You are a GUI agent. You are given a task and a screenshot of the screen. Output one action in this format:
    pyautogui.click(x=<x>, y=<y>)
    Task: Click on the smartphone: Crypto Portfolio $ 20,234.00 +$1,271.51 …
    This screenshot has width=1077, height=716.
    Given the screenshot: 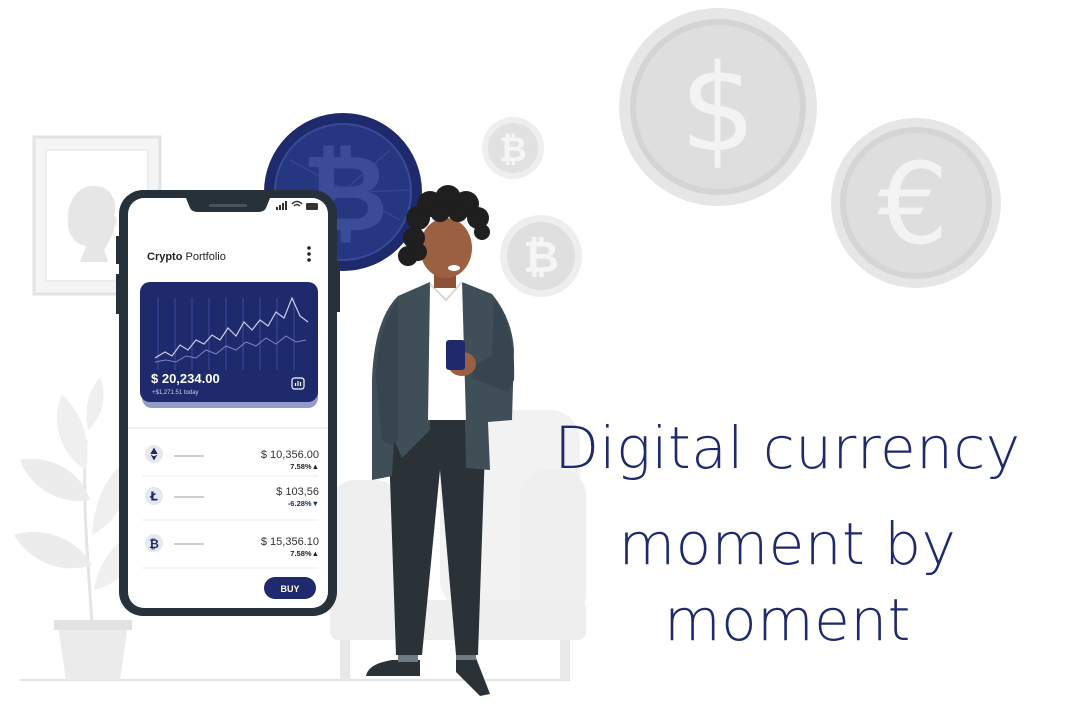 What is the action you would take?
    pyautogui.click(x=228, y=403)
    